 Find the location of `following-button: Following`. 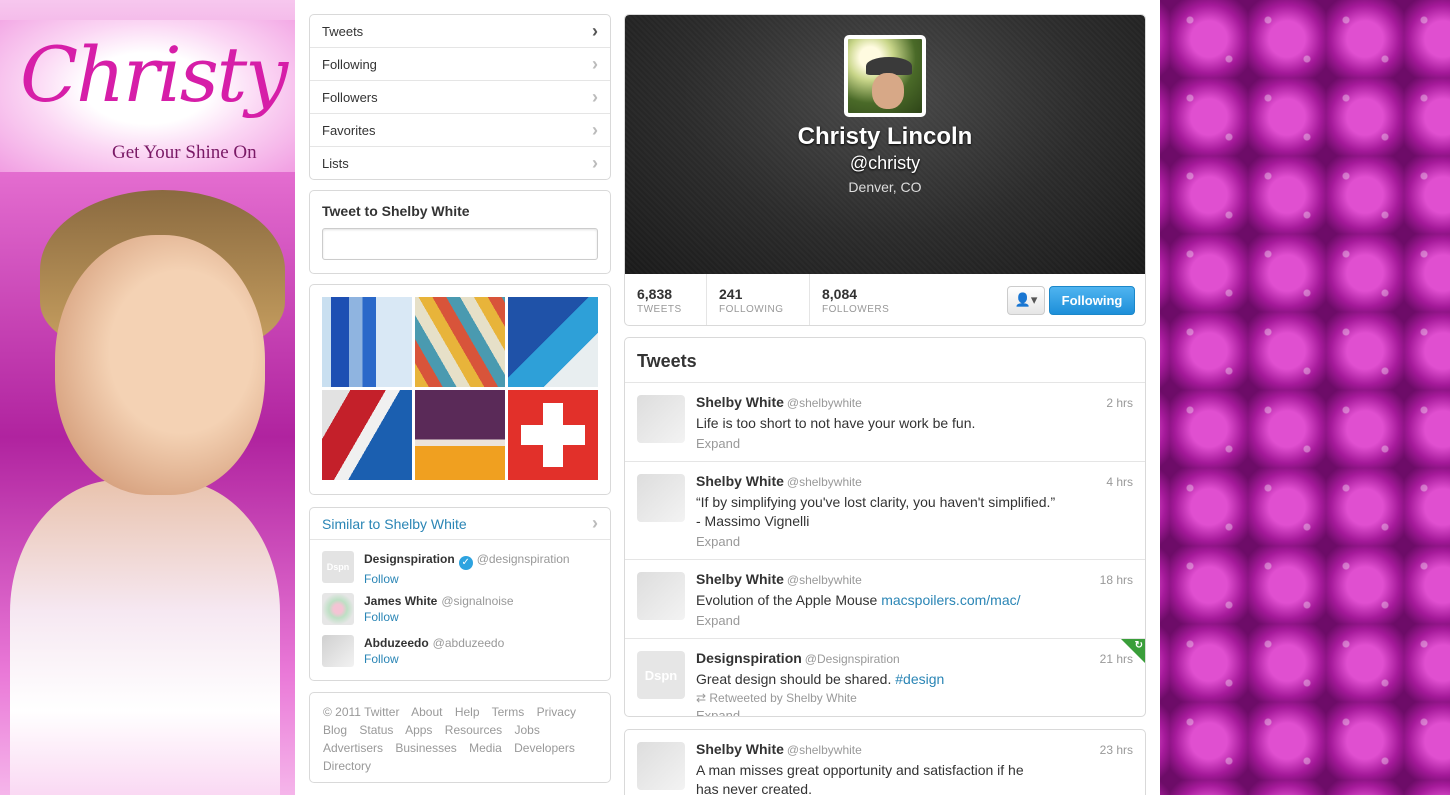

following-button: Following is located at coordinates (1092, 300).